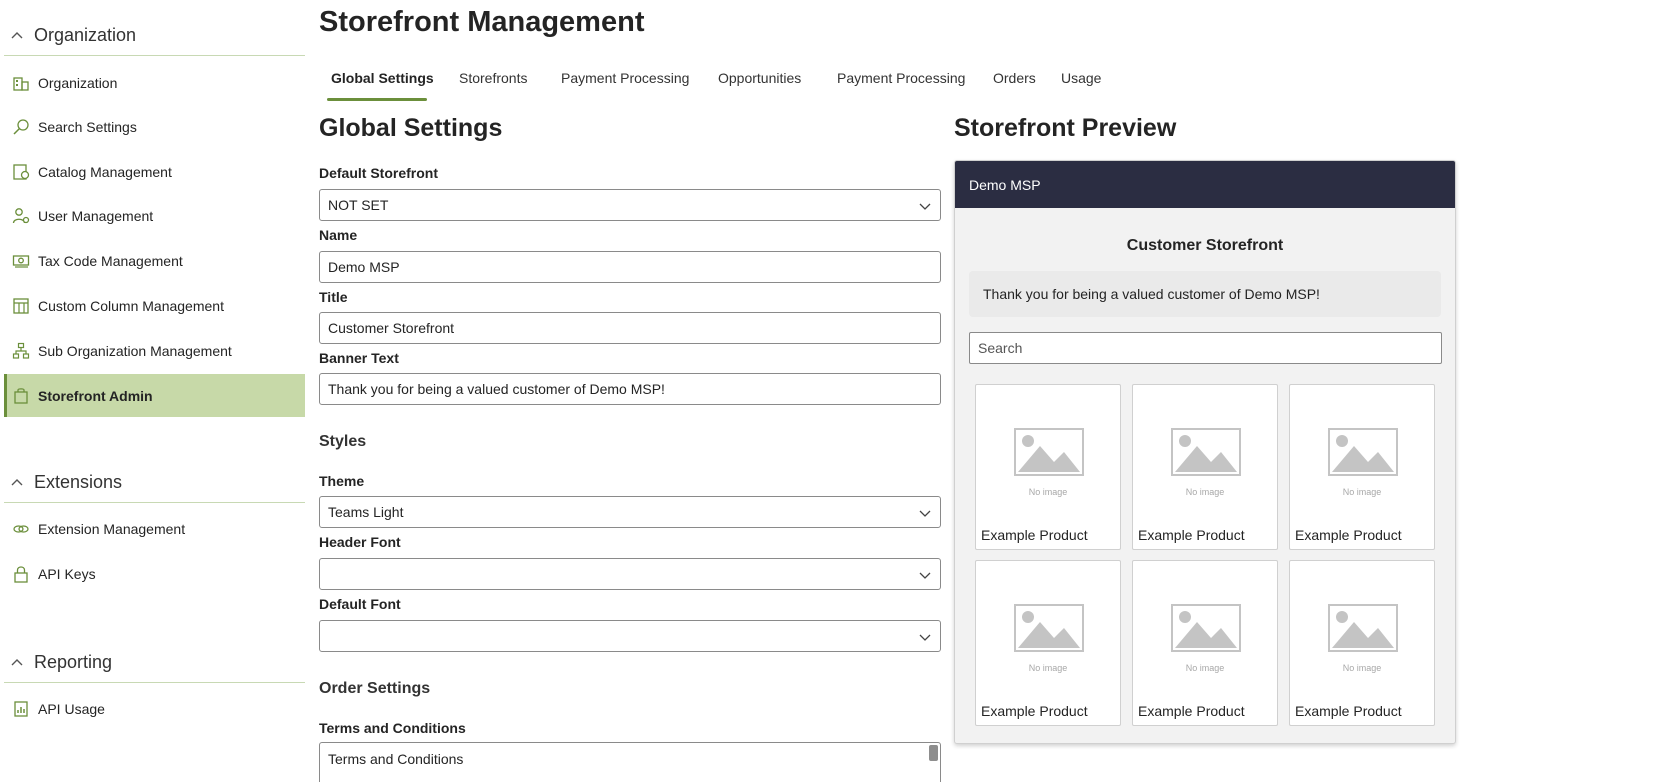 This screenshot has width=1680, height=782. Describe the element at coordinates (360, 542) in the screenshot. I see `header-font-label: Header Font` at that location.